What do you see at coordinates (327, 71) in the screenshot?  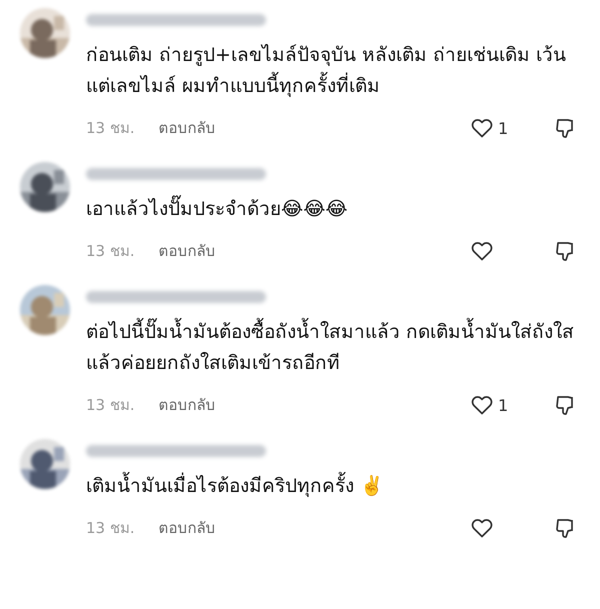 I see `comment-text: ก่อนเติม ถ่ายรูป+เลขไมล์ปัจจุบัน หลังเติม ถ่ายเช่นเดิม เว้นแต่เลขไมล์ ผมทำแบบนี้ทุกครั้งที่เติม` at bounding box center [327, 71].